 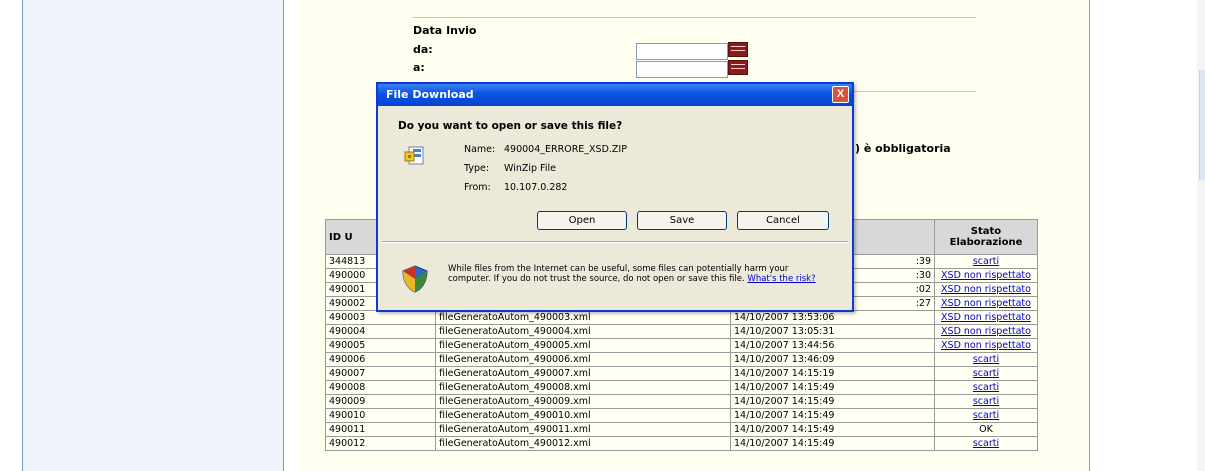 What do you see at coordinates (583, 429) in the screenshot?
I see `cell-file-name: fileGeneratoAutom_490011.xml` at bounding box center [583, 429].